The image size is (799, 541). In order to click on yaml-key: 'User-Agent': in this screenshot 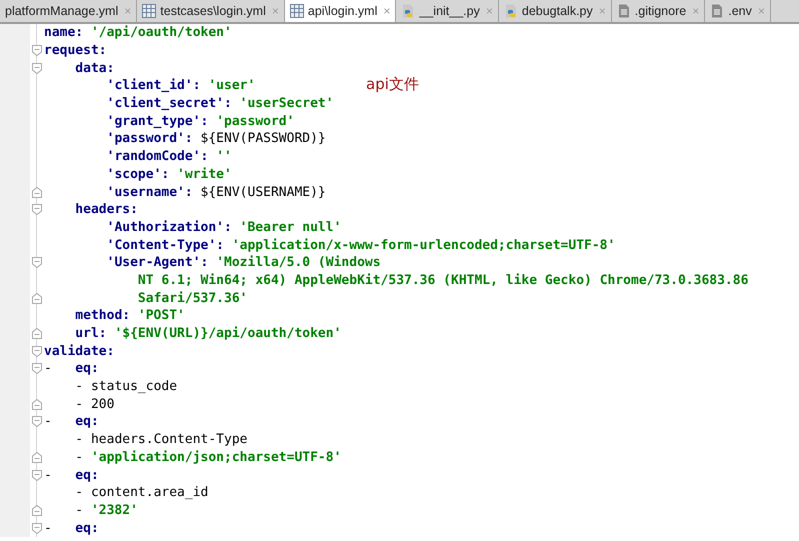, I will do `click(126, 262)`.